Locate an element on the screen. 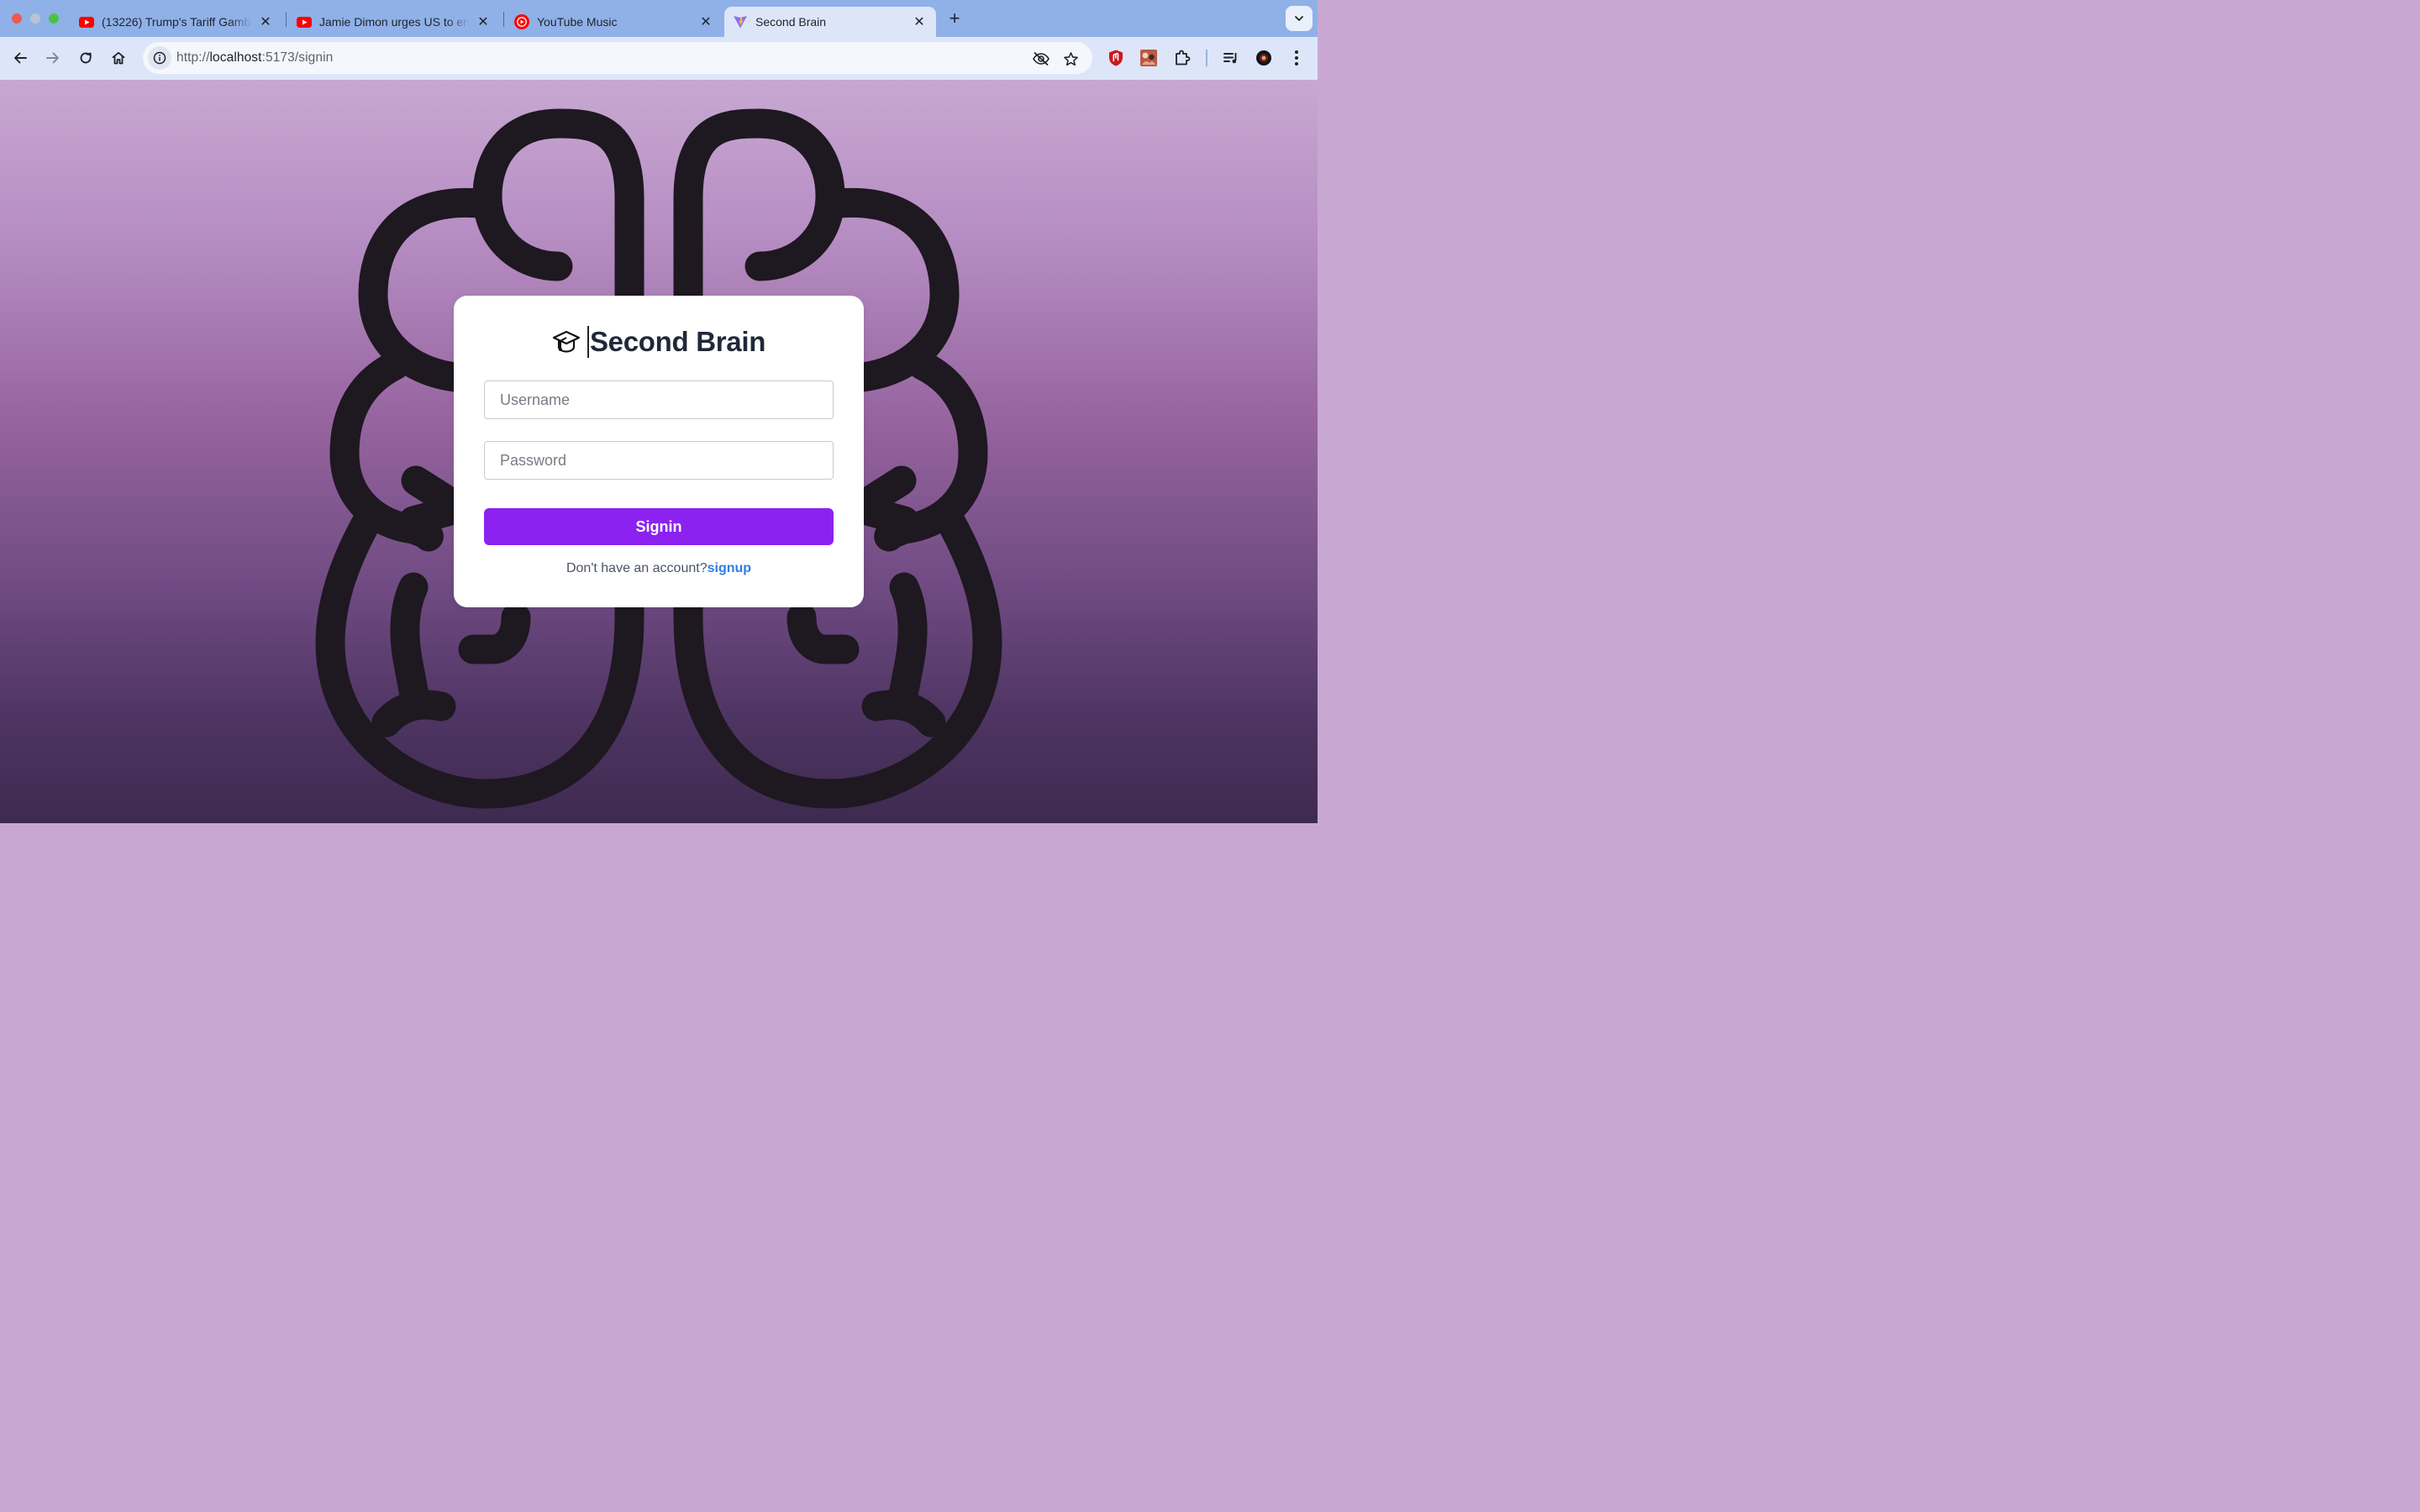 This screenshot has height=1512, width=2420. puzzle-icon is located at coordinates (1182, 58).